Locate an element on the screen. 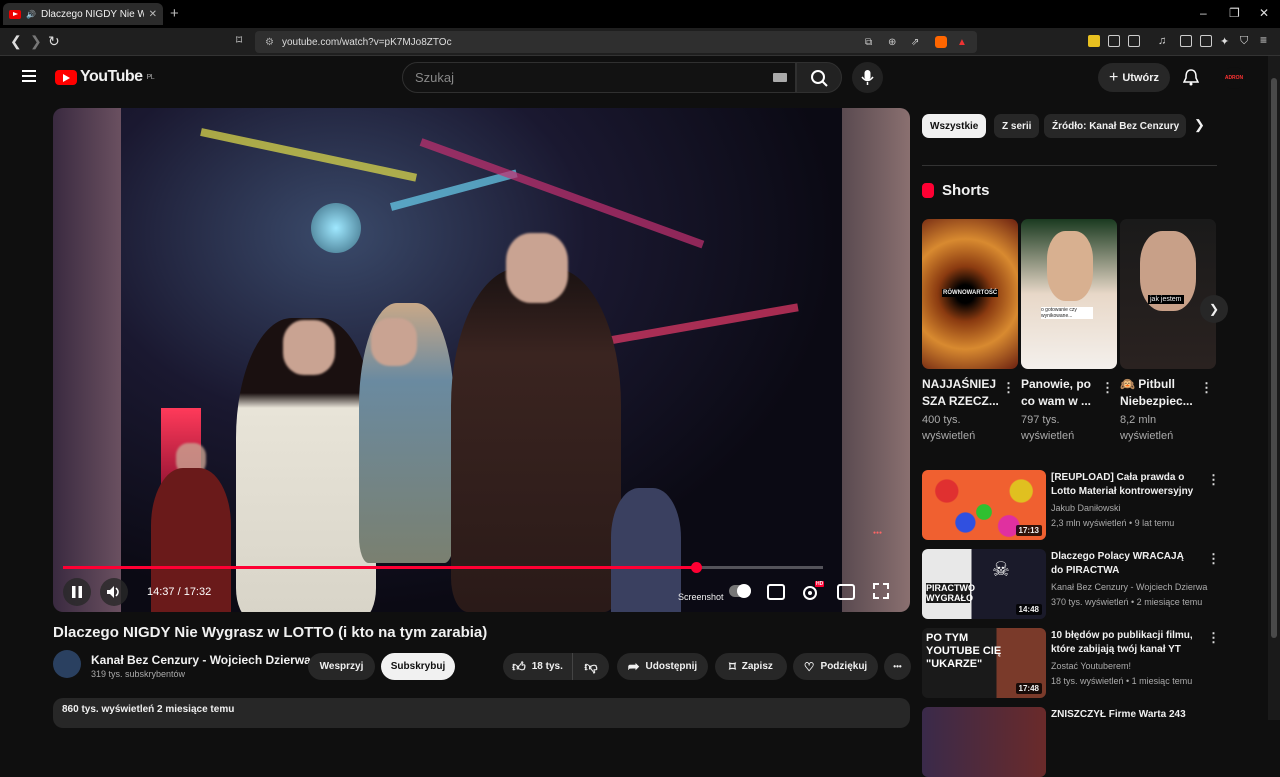 The image size is (1280, 777). rewards-icon: ▲ is located at coordinates (962, 42).